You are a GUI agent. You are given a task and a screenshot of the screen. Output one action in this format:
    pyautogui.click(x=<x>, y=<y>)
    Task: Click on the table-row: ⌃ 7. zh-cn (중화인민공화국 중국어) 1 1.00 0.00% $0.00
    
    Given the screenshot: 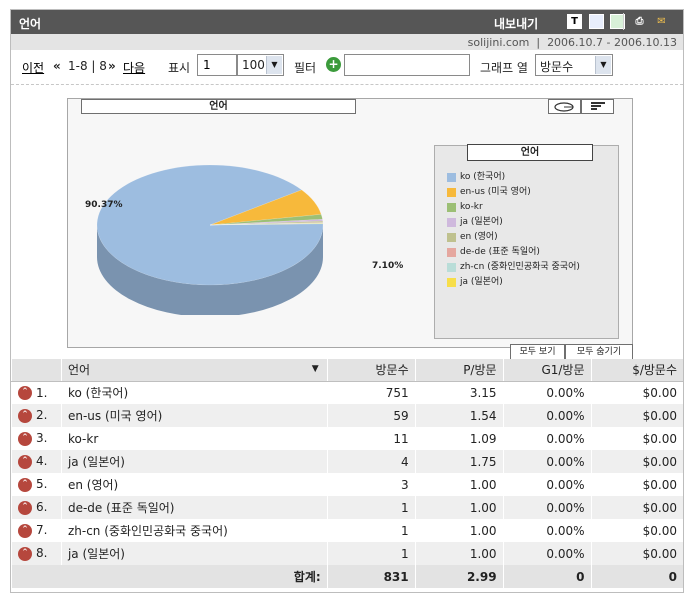 What is the action you would take?
    pyautogui.click(x=347, y=530)
    